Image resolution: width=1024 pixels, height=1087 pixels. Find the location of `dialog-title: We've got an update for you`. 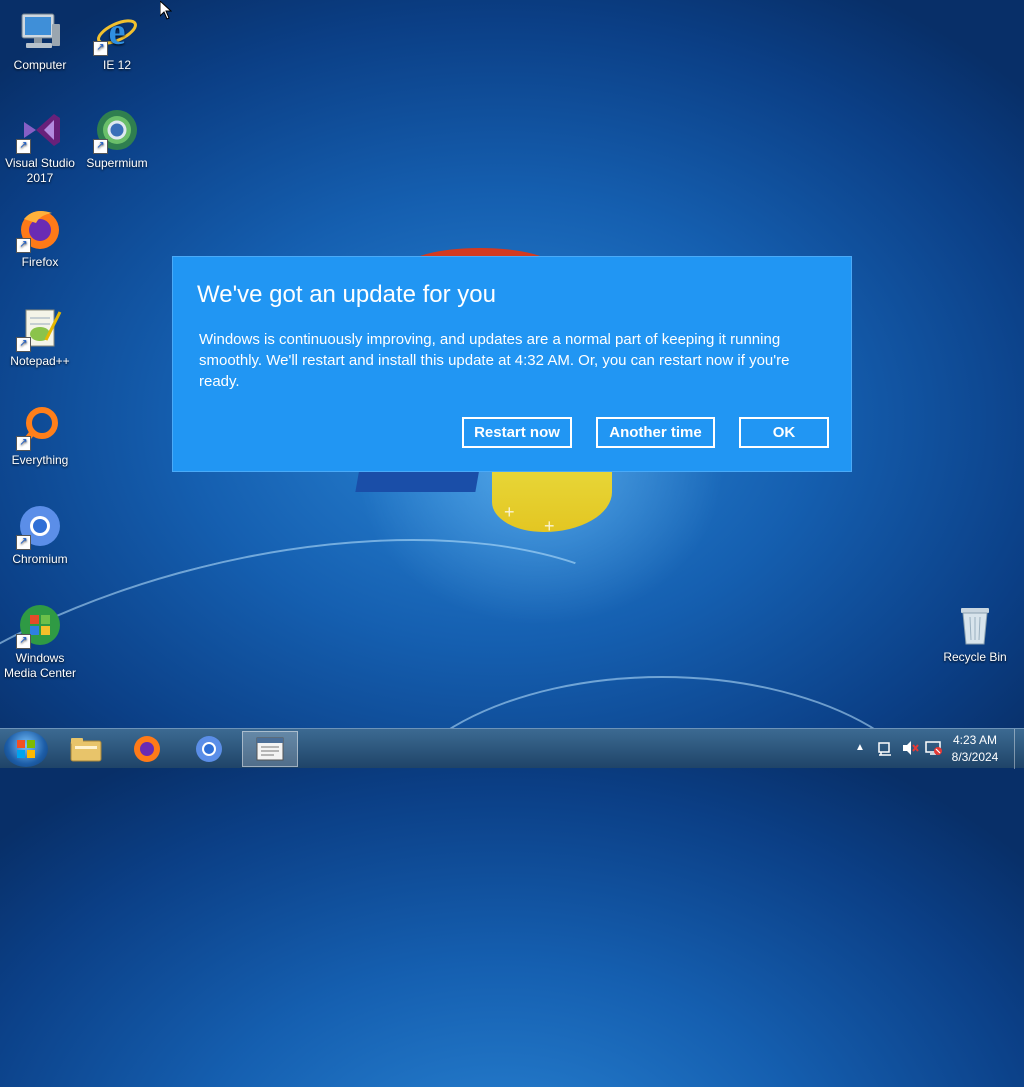

dialog-title: We've got an update for you is located at coordinates (347, 294).